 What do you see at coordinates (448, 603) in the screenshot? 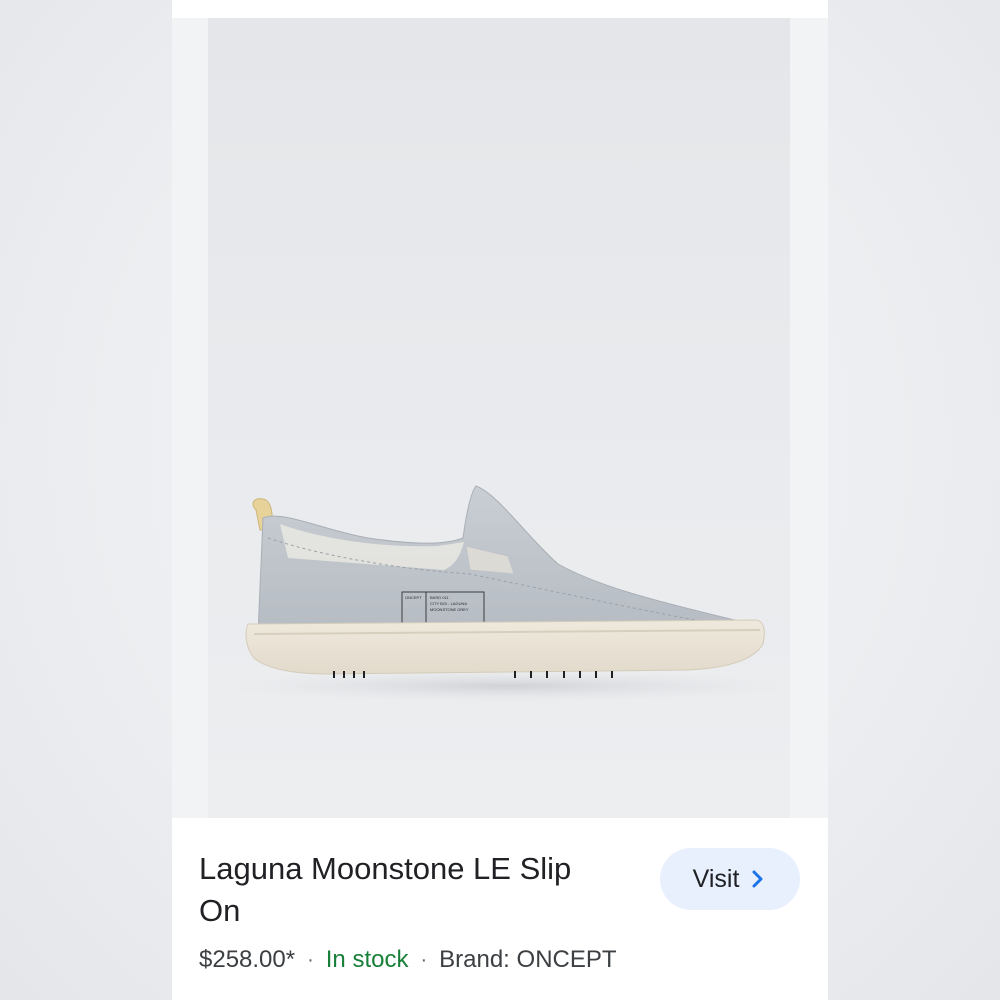
I see `shoe-label-line2: CITY BOI - LAGUNA` at bounding box center [448, 603].